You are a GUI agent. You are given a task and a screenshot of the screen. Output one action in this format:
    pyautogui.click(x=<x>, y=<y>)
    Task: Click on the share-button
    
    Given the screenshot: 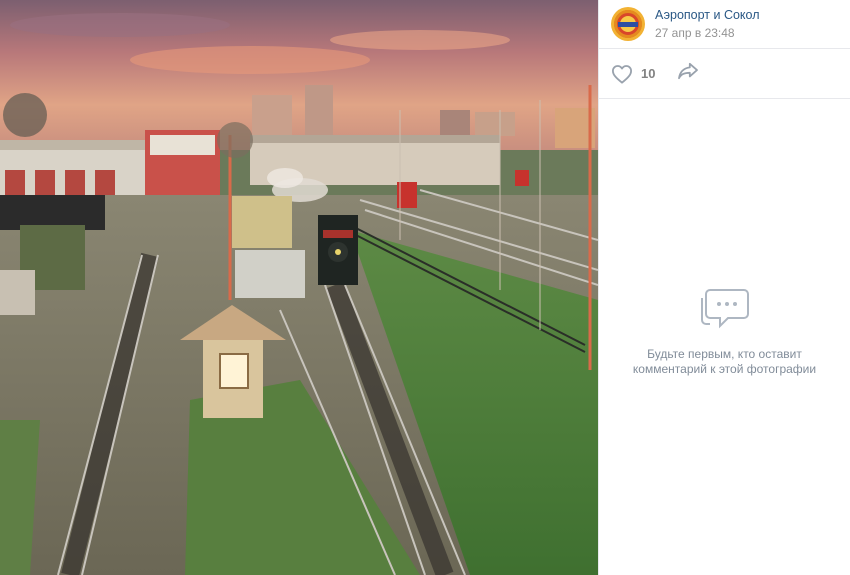 What is the action you would take?
    pyautogui.click(x=688, y=73)
    